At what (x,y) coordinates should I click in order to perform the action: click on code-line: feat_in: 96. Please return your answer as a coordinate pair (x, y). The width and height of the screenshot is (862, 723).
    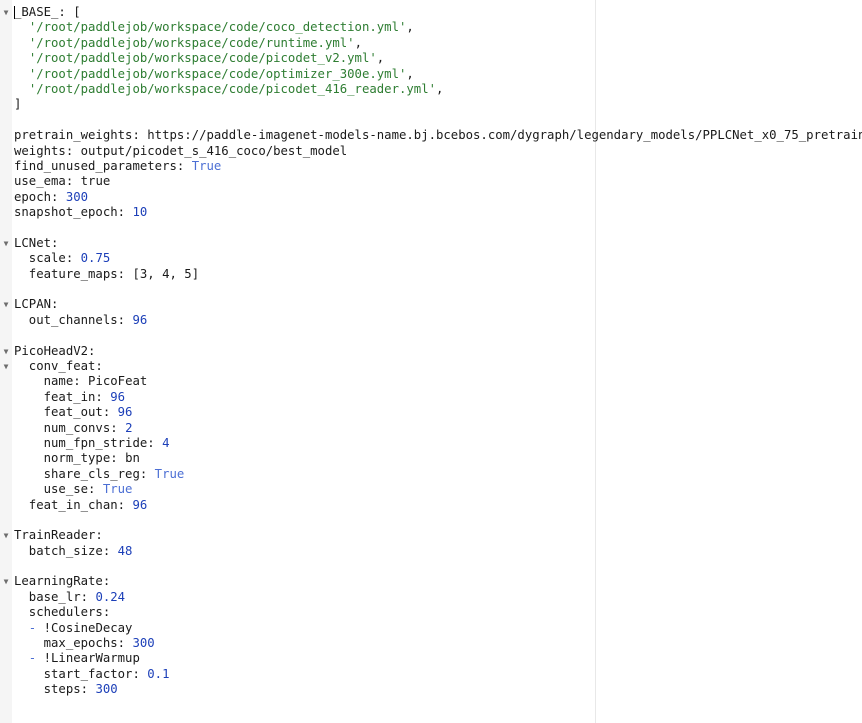
    Looking at the image, I should click on (431, 397).